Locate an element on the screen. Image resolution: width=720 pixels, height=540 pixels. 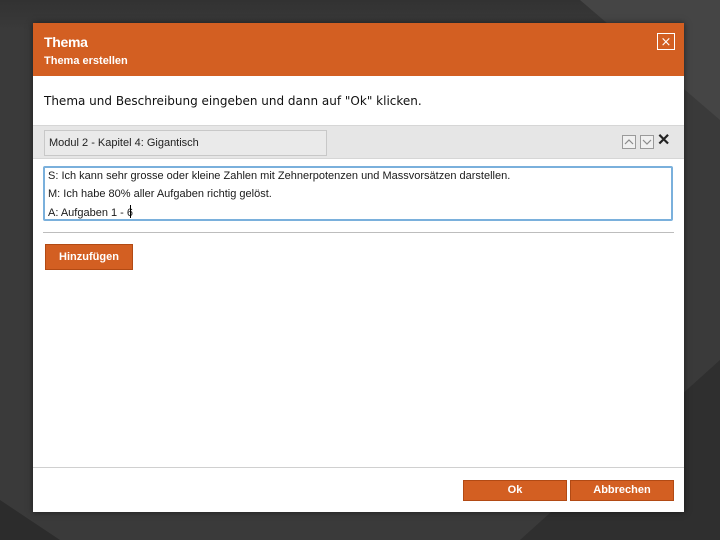
footer-divider is located at coordinates (358, 467).